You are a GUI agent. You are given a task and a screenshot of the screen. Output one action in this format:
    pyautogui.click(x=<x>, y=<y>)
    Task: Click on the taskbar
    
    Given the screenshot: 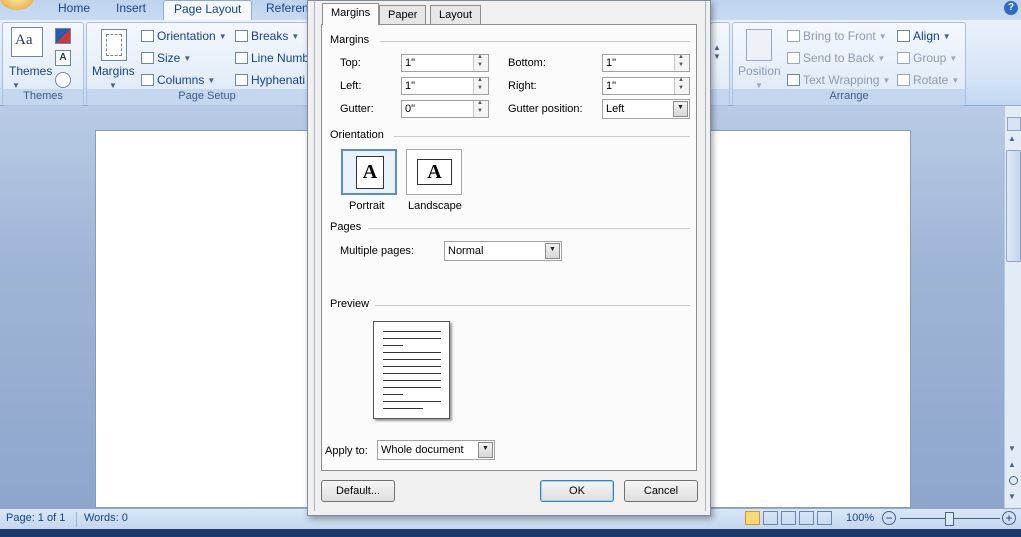 What is the action you would take?
    pyautogui.click(x=510, y=533)
    